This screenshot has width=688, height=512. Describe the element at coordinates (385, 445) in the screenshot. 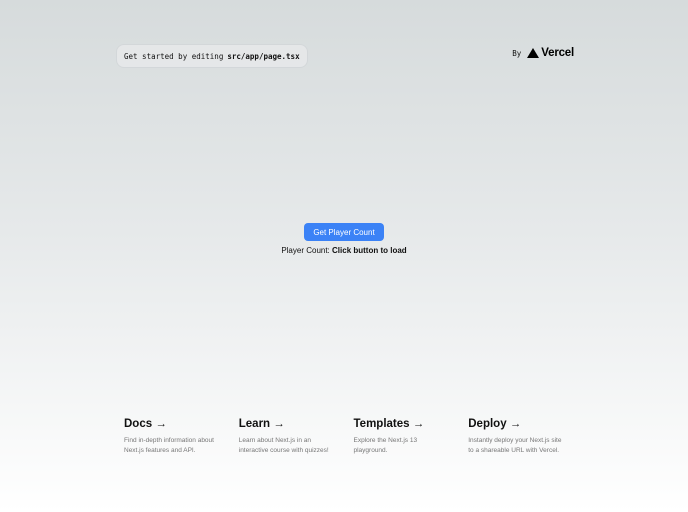

I see `card-description: Explore the Next.js 13 playground.` at that location.